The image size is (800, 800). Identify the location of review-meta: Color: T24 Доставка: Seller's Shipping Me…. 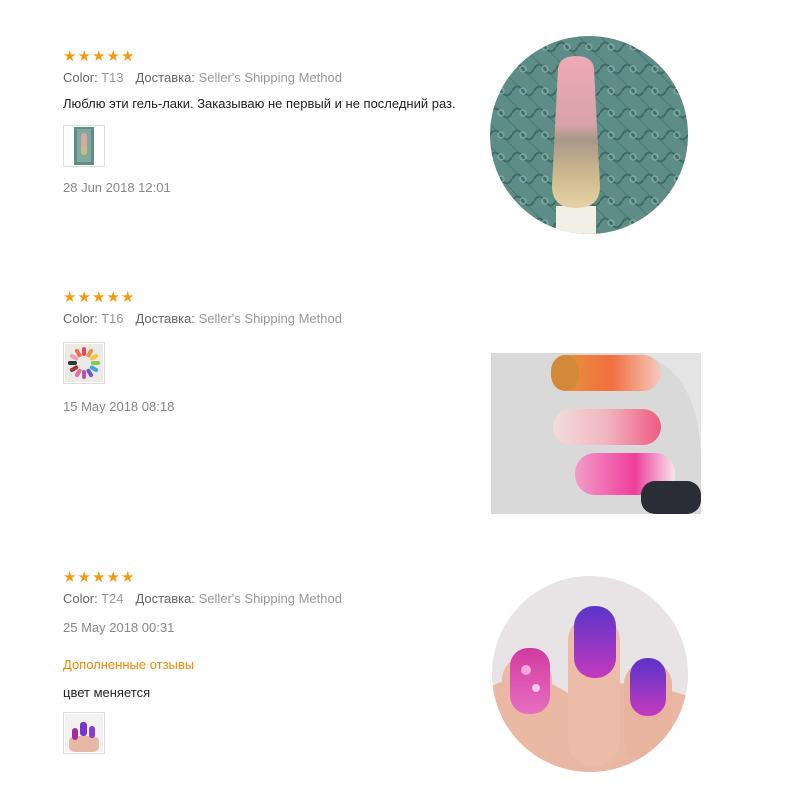
(273, 599).